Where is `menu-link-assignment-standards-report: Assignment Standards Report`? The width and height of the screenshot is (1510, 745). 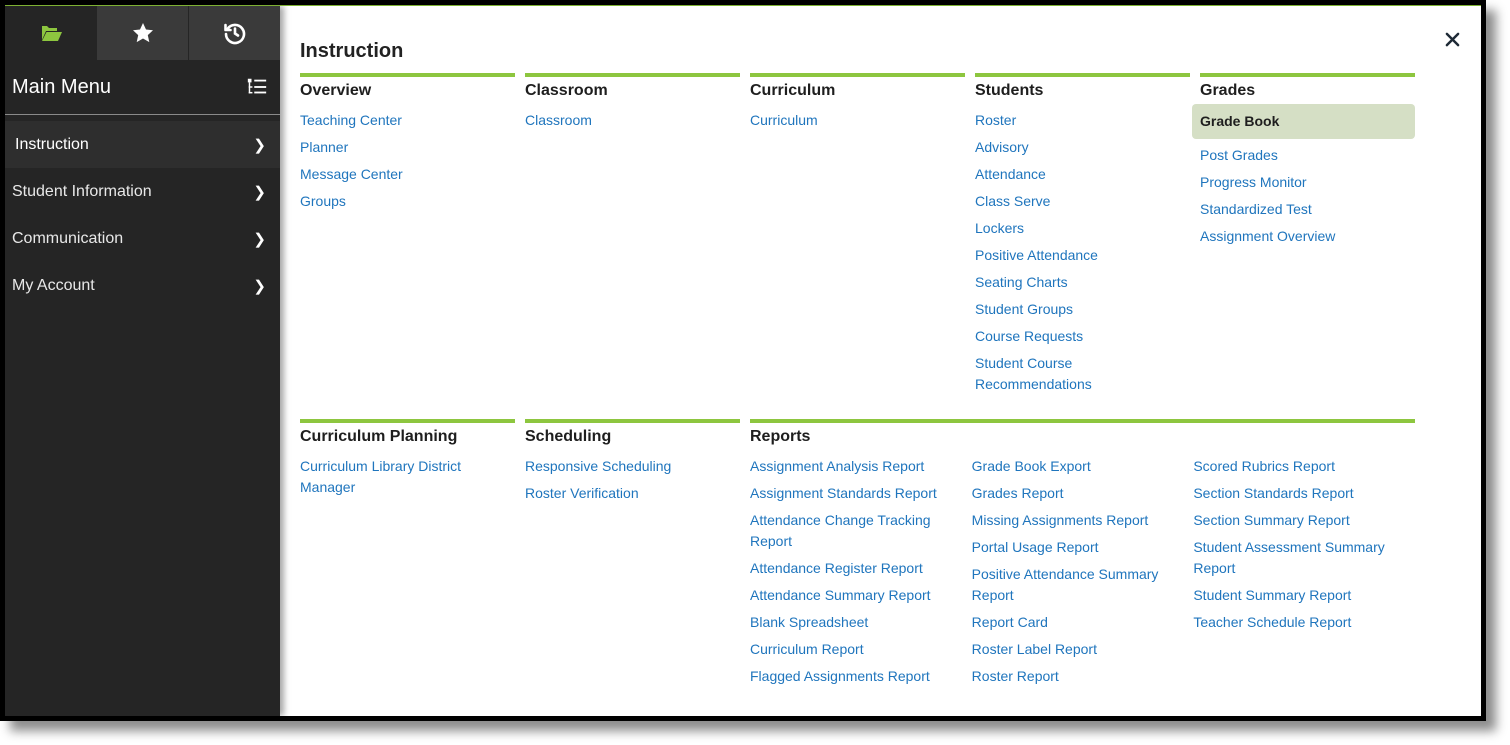 menu-link-assignment-standards-report: Assignment Standards Report is located at coordinates (850, 493).